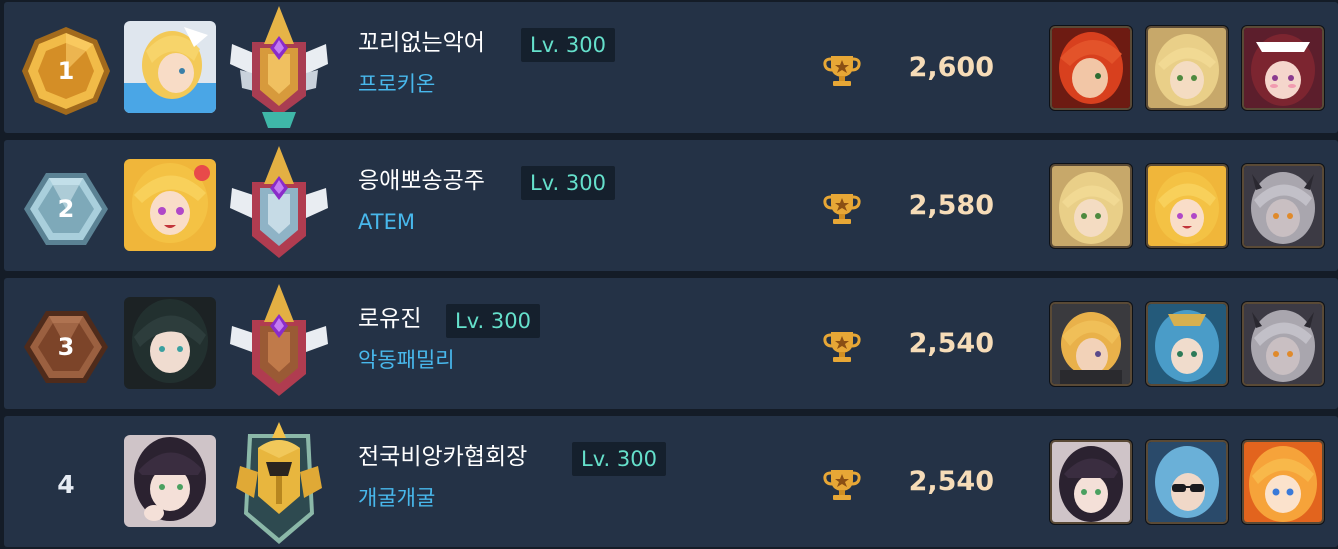 Image resolution: width=1338 pixels, height=549 pixels. I want to click on dark-haired-girl-avatar-icon, so click(170, 481).